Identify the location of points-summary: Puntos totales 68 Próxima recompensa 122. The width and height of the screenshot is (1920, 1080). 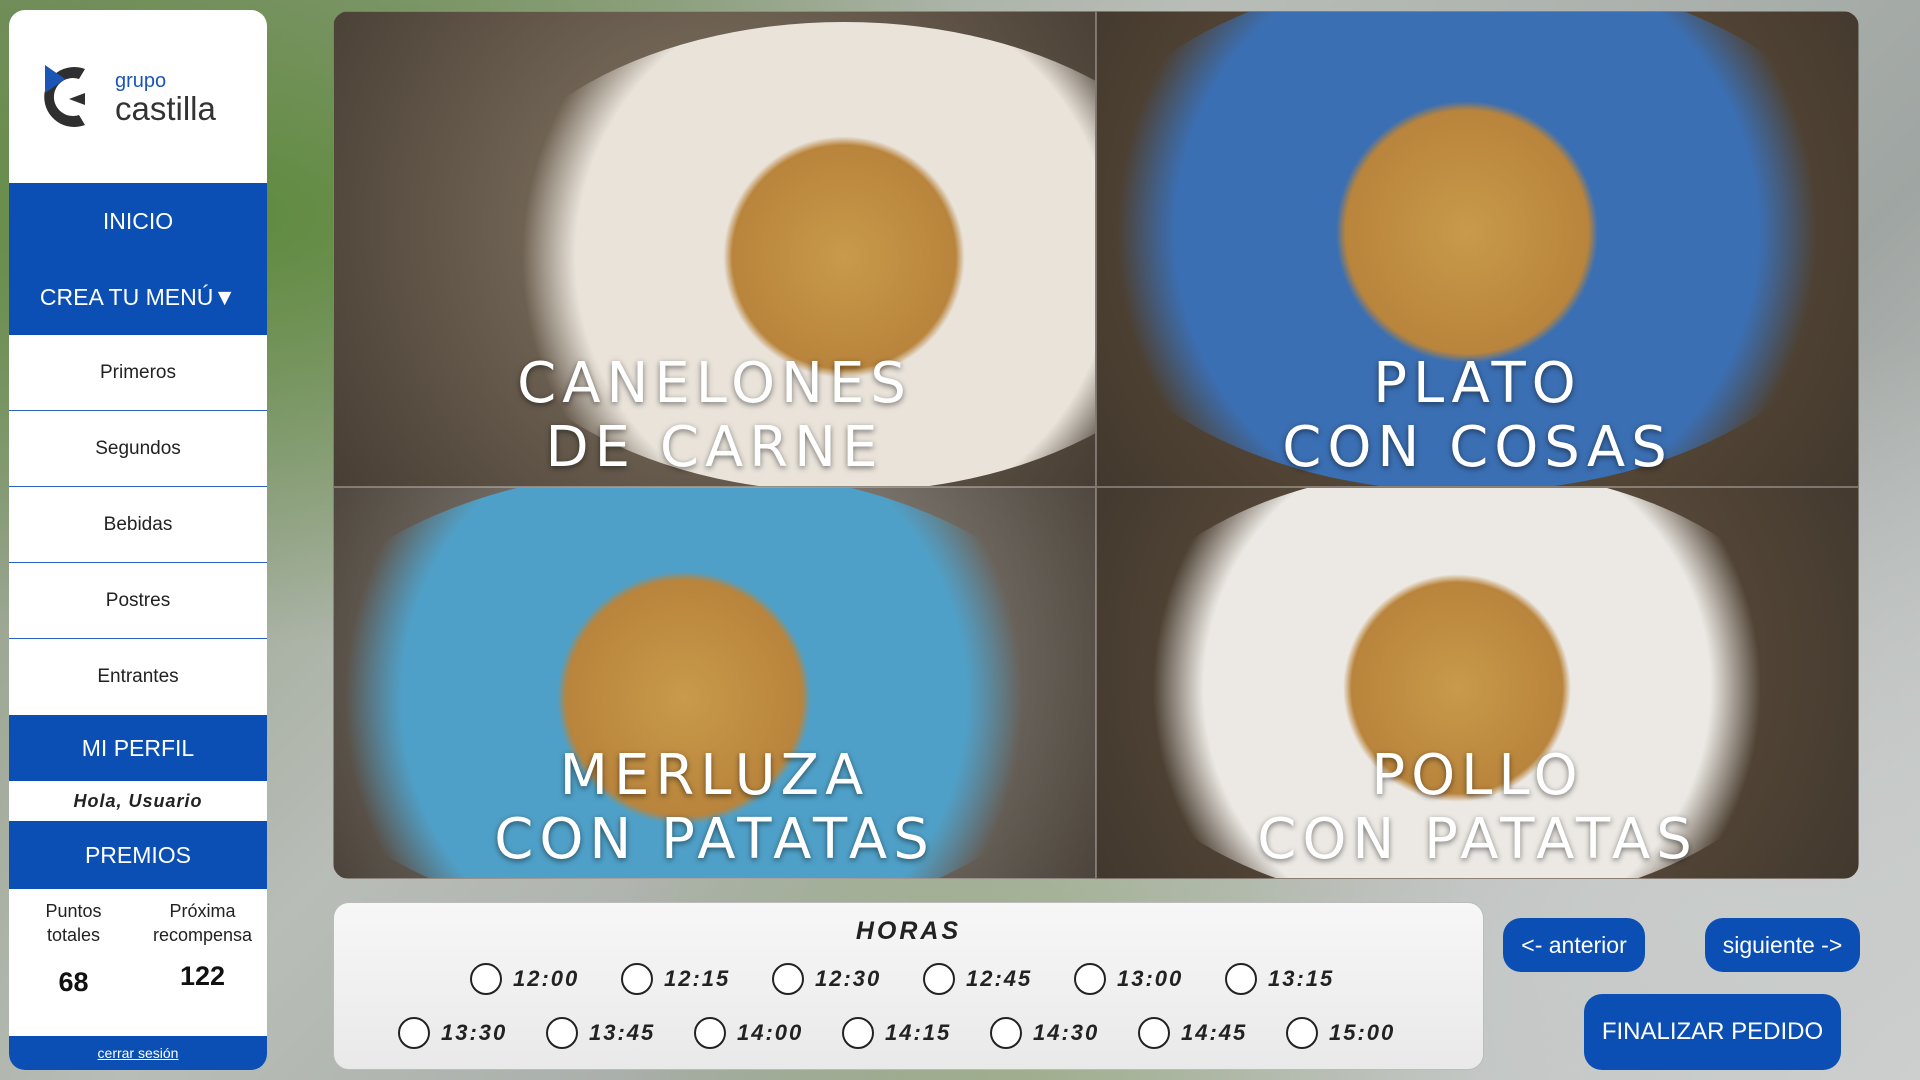
(138, 959).